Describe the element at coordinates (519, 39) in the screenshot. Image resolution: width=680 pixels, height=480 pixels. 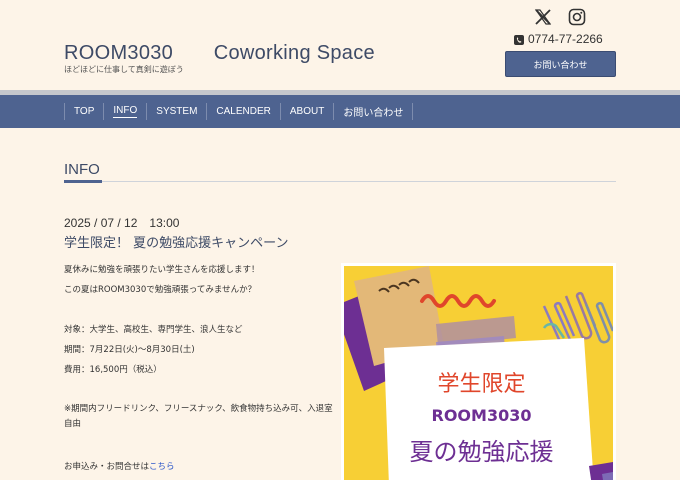
I see `phone-icon` at that location.